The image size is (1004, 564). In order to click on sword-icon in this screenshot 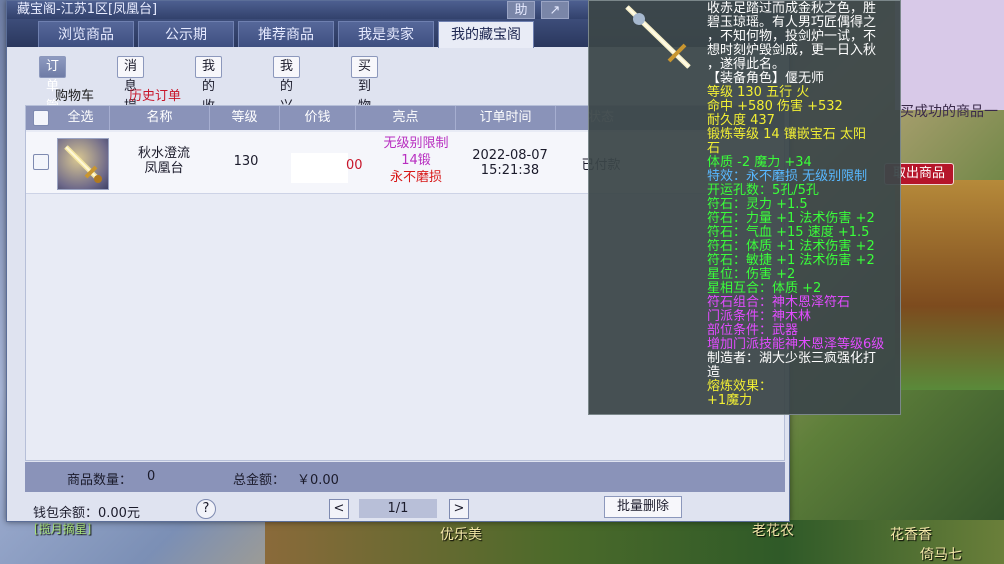, I will do `click(83, 164)`.